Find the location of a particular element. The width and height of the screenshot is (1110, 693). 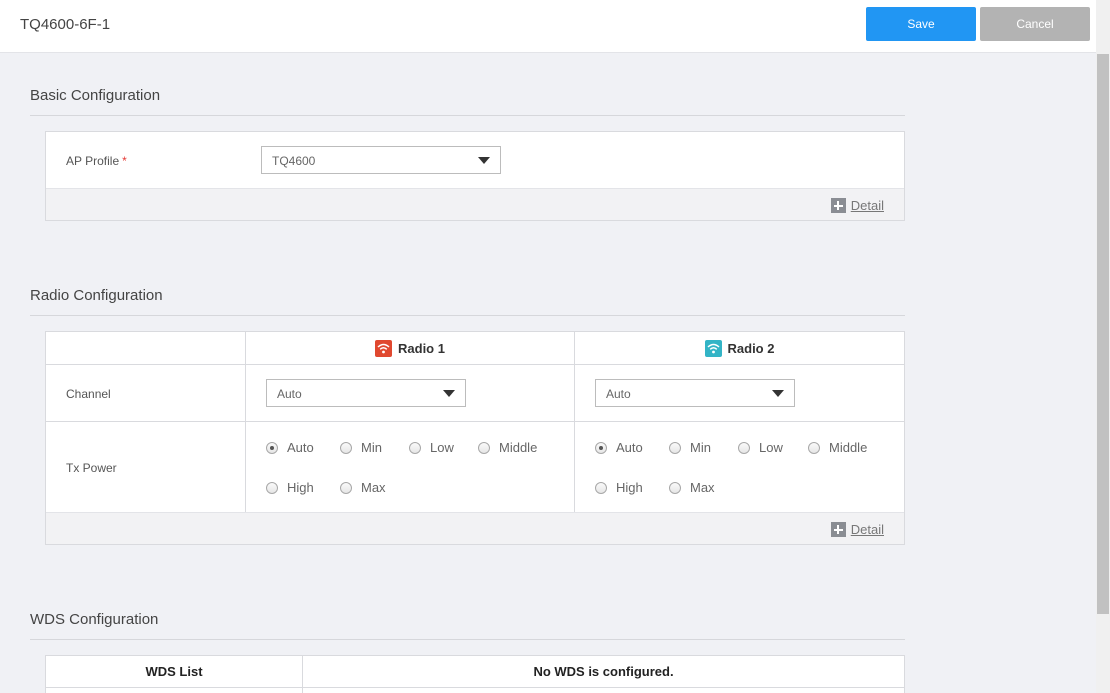

radio-detail-link: Detail is located at coordinates (857, 529).